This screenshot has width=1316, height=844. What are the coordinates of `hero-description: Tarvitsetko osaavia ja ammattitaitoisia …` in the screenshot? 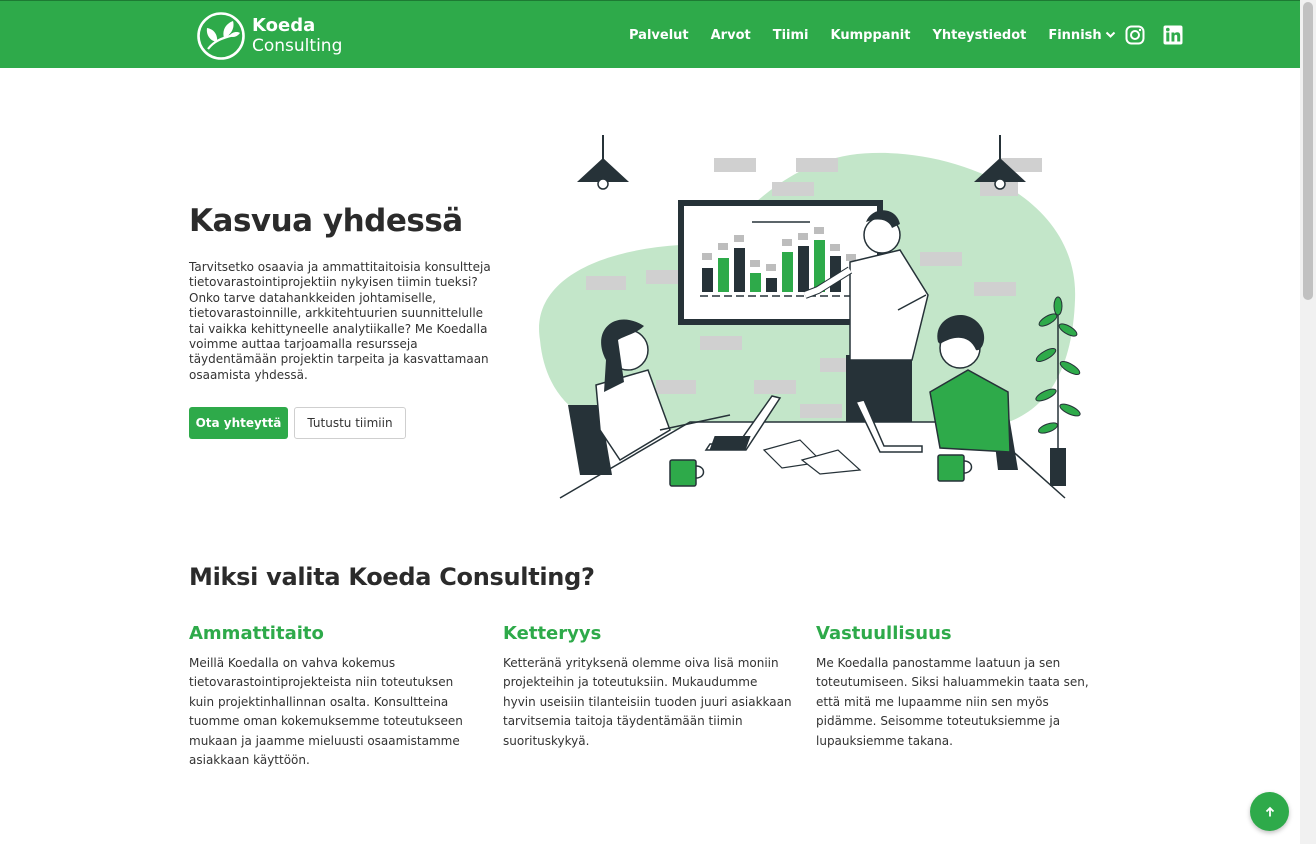 It's located at (340, 321).